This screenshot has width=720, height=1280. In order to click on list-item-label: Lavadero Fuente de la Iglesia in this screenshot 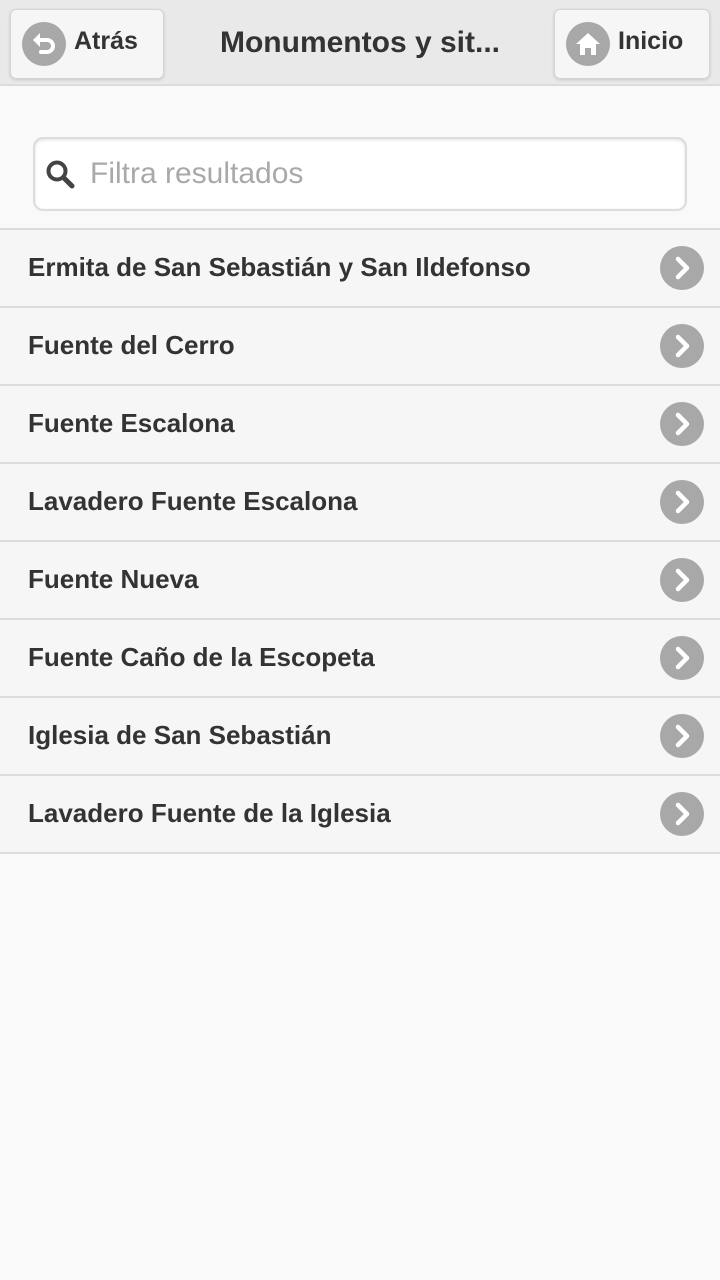, I will do `click(209, 813)`.